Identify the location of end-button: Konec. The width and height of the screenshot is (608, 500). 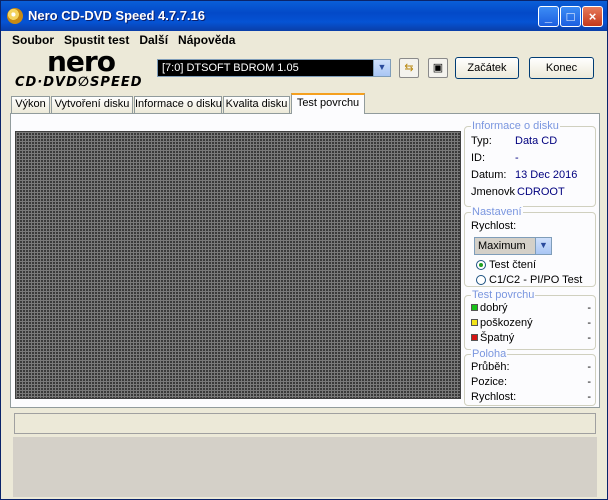
(561, 68).